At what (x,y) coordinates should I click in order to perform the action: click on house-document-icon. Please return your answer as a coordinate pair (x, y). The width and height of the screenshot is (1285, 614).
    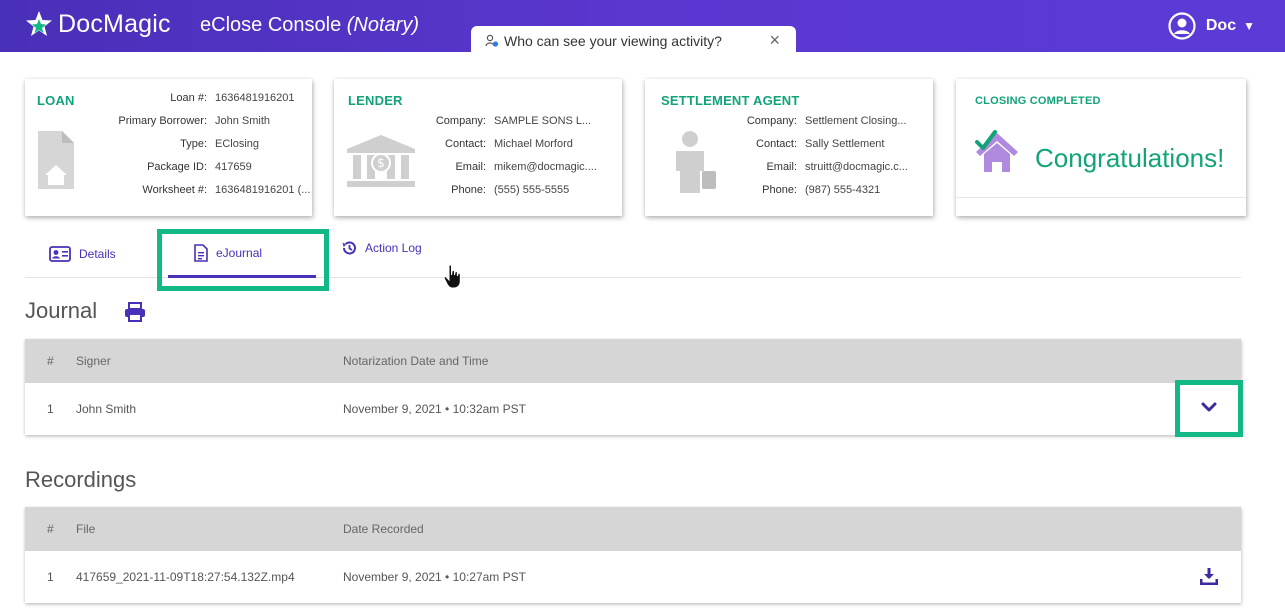
    Looking at the image, I should click on (56, 160).